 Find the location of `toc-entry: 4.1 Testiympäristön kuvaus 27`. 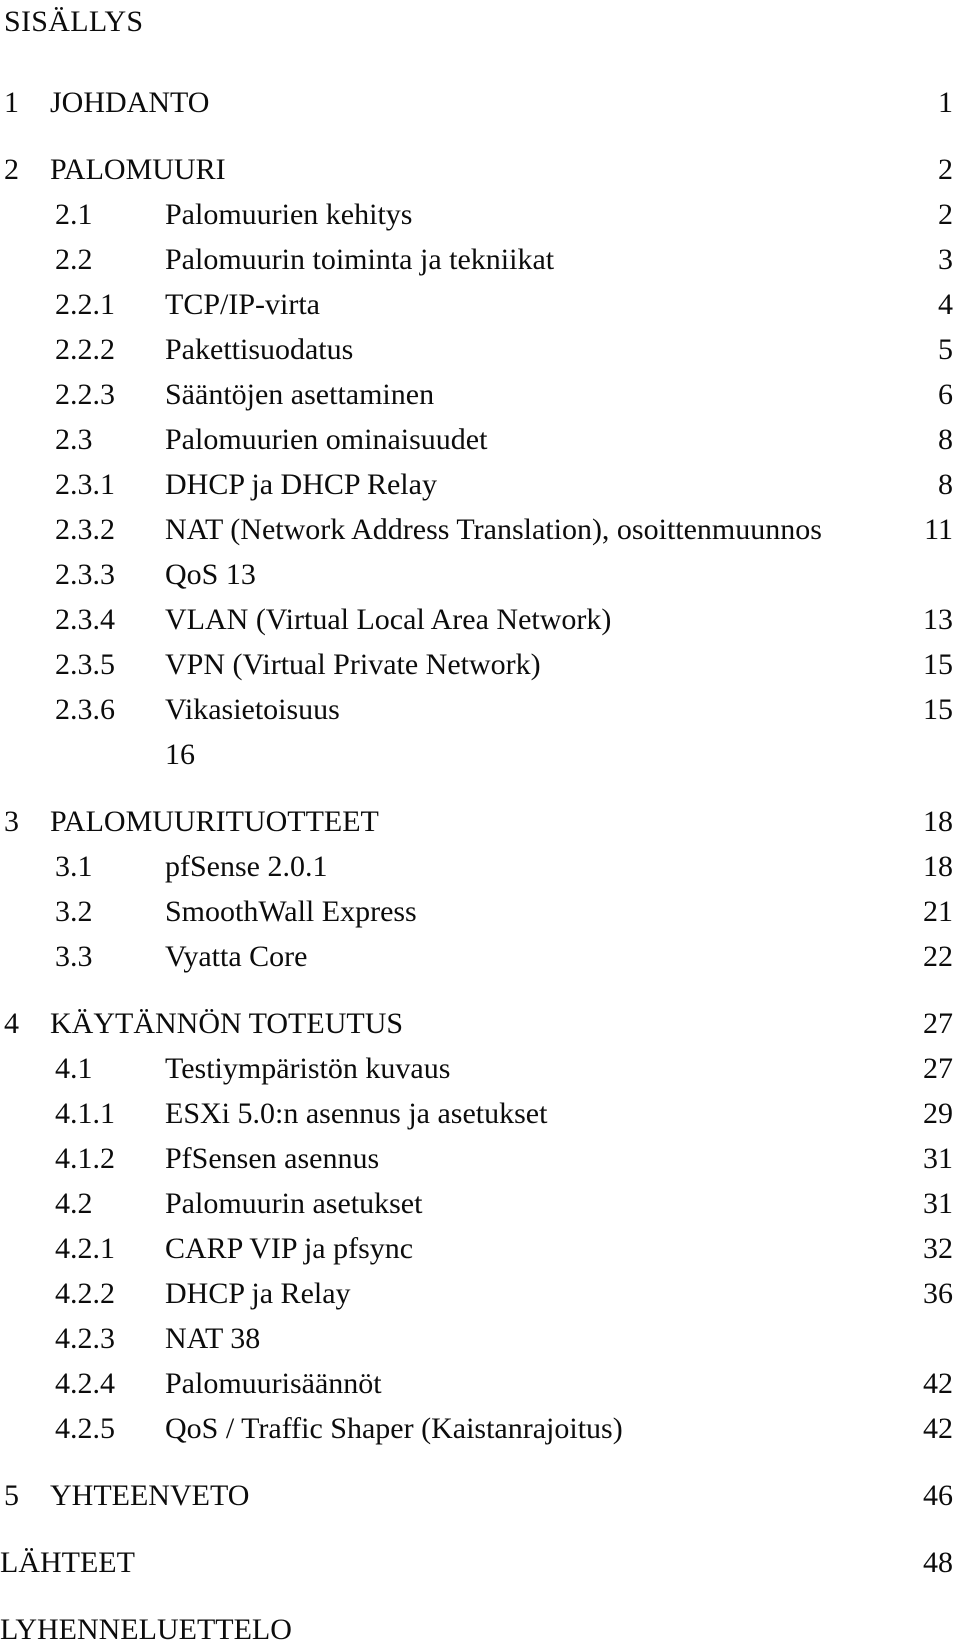

toc-entry: 4.1 Testiympäristön kuvaus 27 is located at coordinates (480, 1068).